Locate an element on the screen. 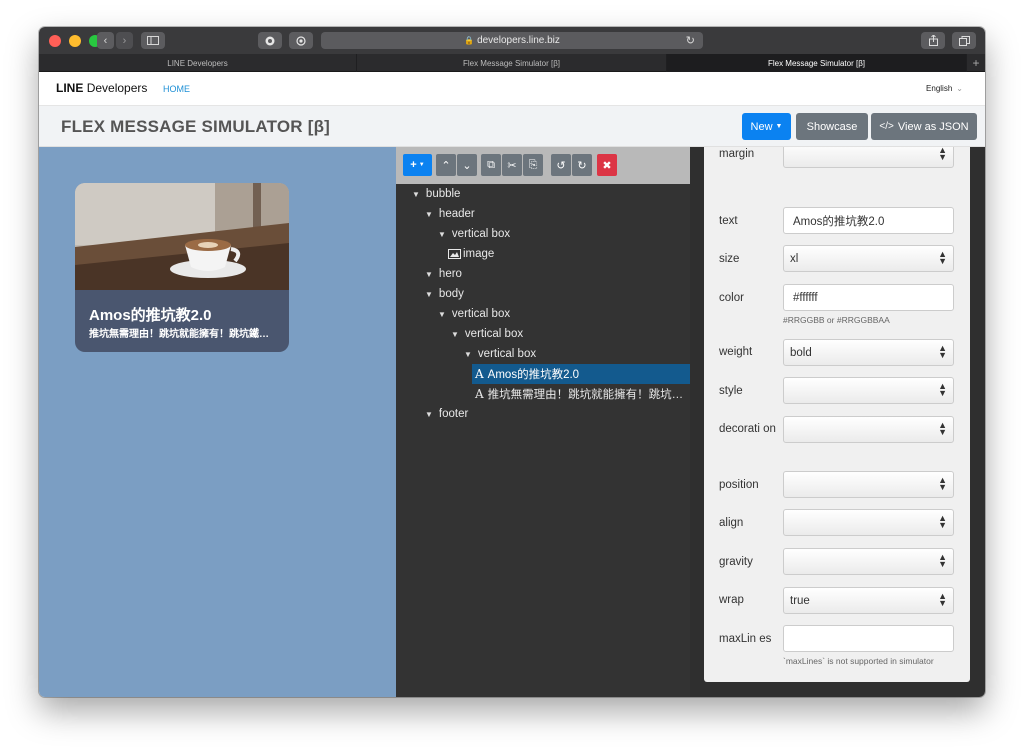 The height and width of the screenshot is (749, 1024). style-label: style is located at coordinates (731, 391).